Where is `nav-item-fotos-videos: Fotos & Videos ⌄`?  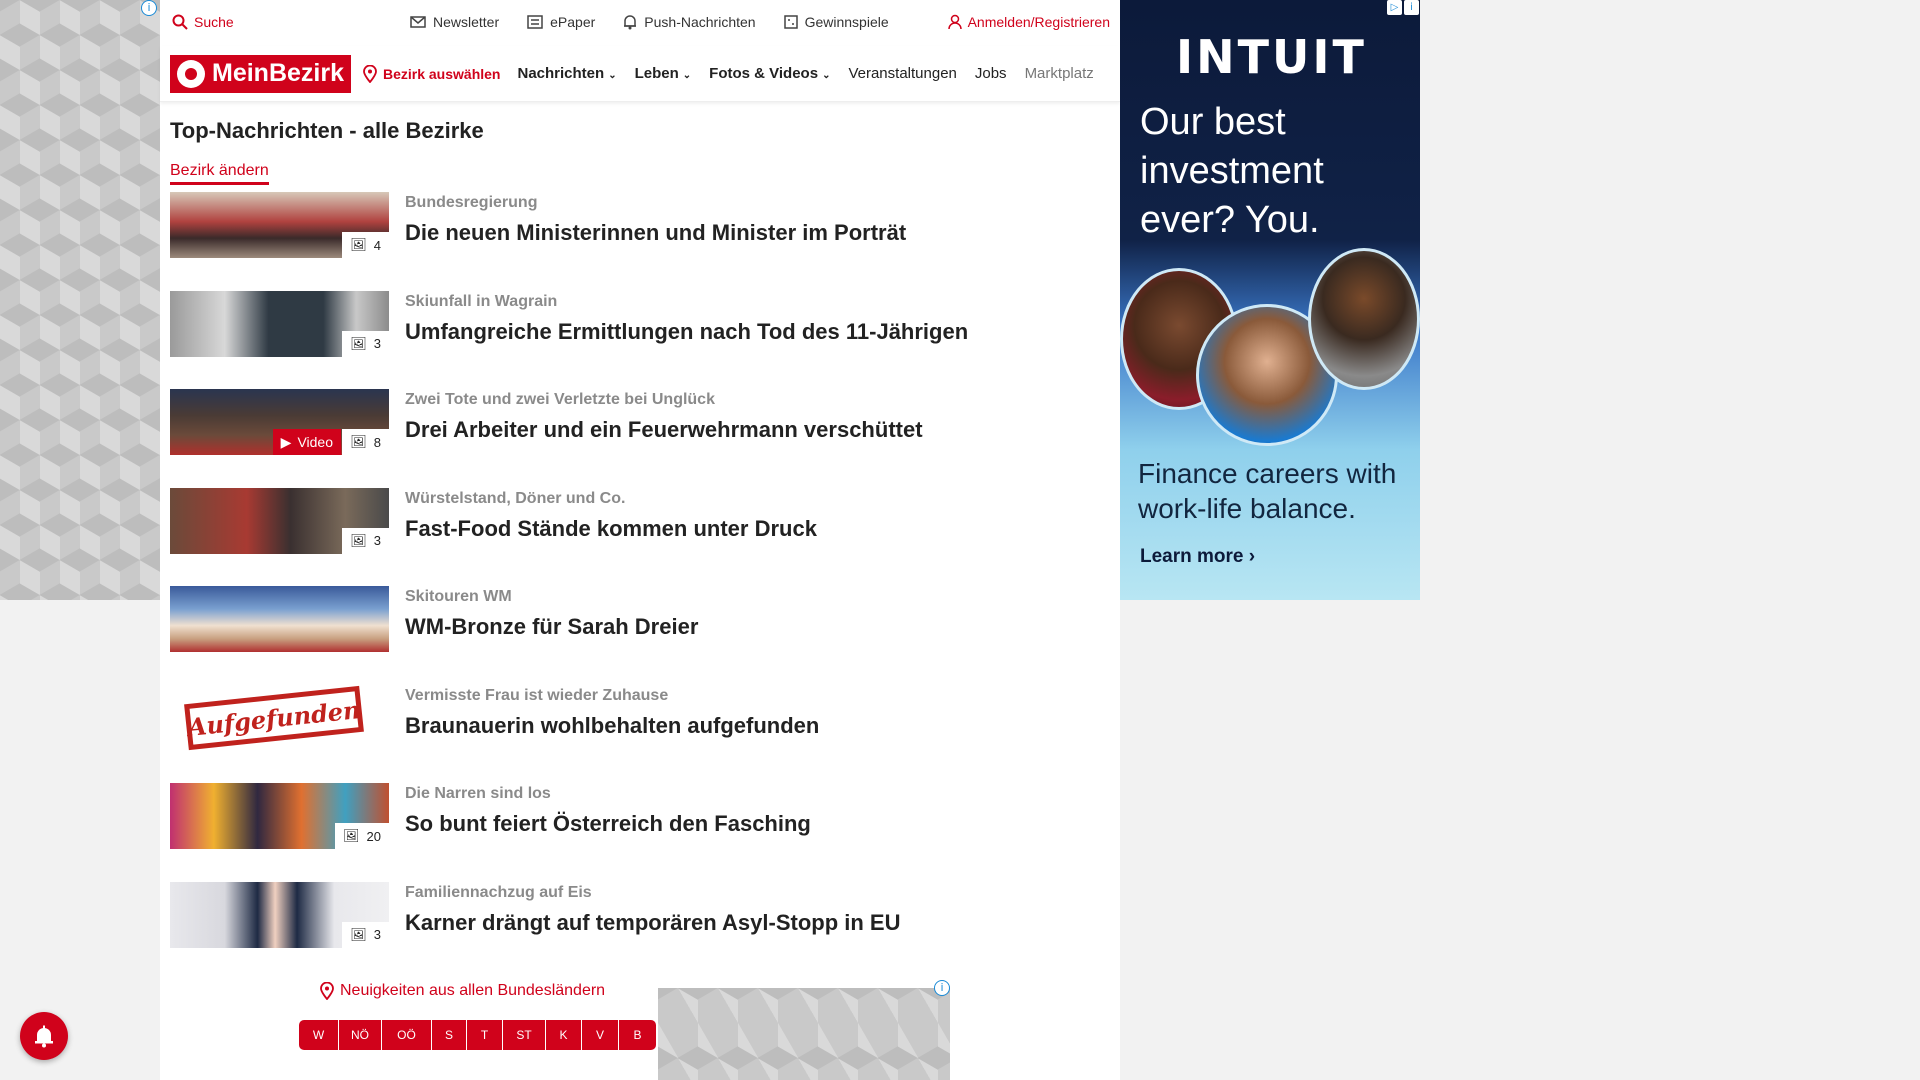
nav-item-fotos-videos: Fotos & Videos ⌄ is located at coordinates (769, 73).